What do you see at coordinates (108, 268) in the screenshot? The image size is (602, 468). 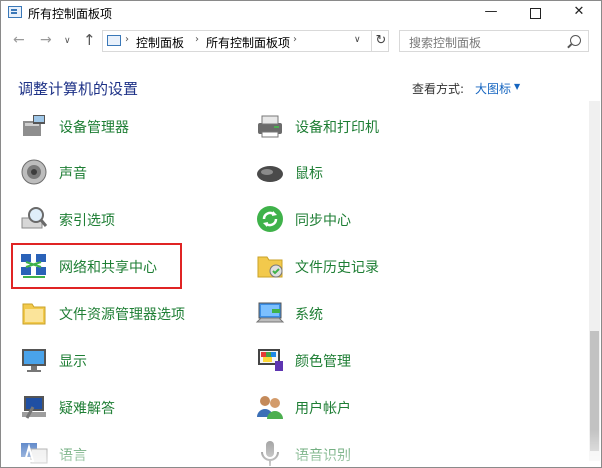 I see `item-label: 网络和共享中心` at bounding box center [108, 268].